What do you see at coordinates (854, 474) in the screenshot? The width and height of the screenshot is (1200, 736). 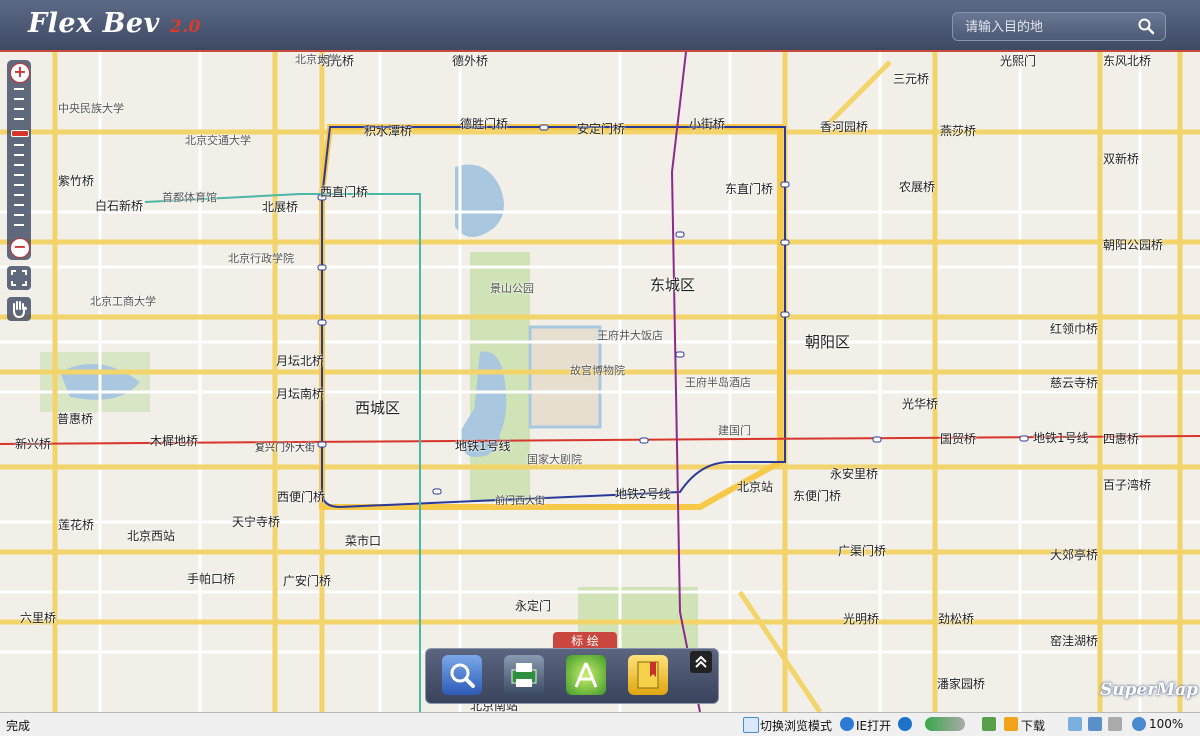 I see `map-label: 永安里桥` at bounding box center [854, 474].